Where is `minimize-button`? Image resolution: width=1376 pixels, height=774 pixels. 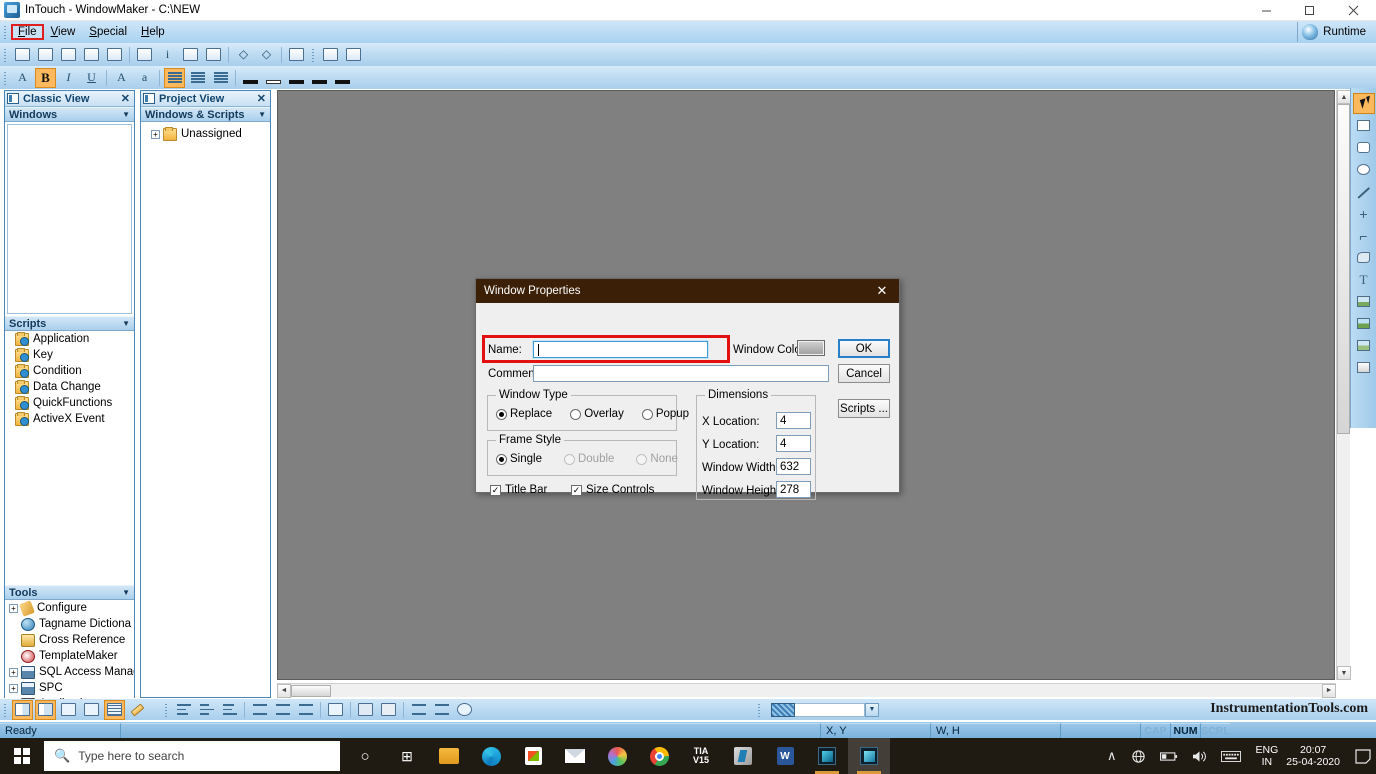
minimize-button is located at coordinates (1266, 10).